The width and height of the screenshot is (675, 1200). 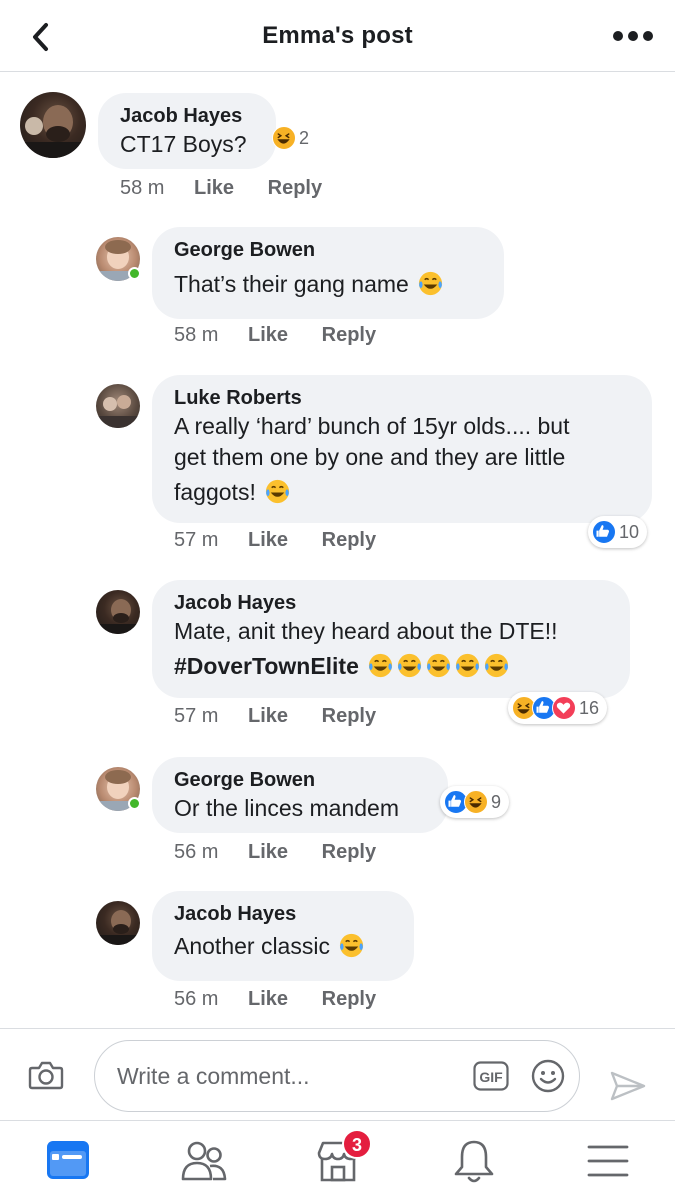 What do you see at coordinates (304, 137) in the screenshot?
I see `reaction-count: 2` at bounding box center [304, 137].